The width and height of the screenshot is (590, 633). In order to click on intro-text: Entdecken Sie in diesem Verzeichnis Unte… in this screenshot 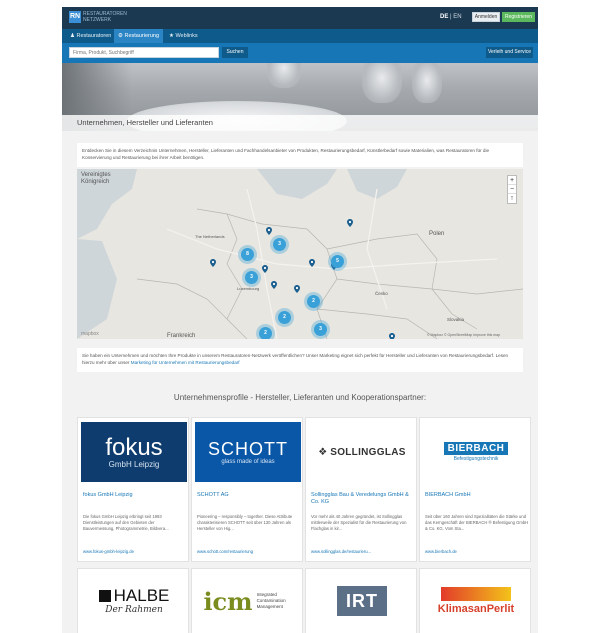, I will do `click(300, 155)`.